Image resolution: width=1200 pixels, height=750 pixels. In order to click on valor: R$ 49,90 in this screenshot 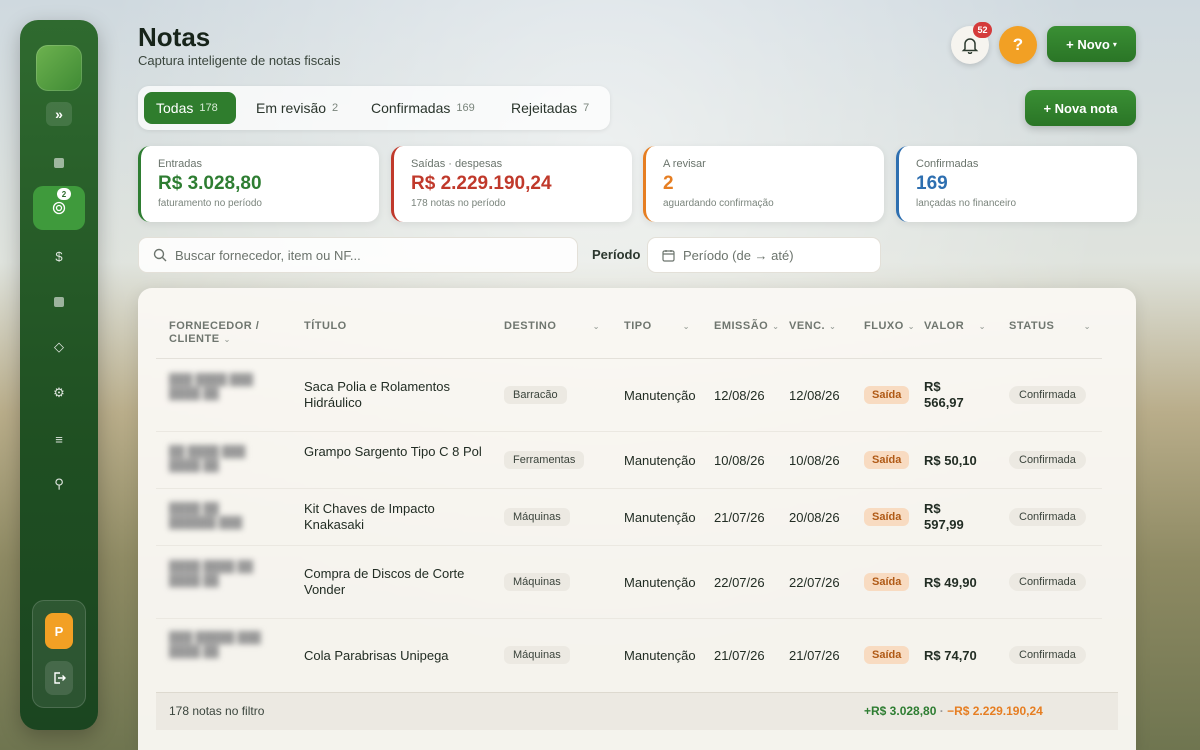, I will do `click(950, 582)`.